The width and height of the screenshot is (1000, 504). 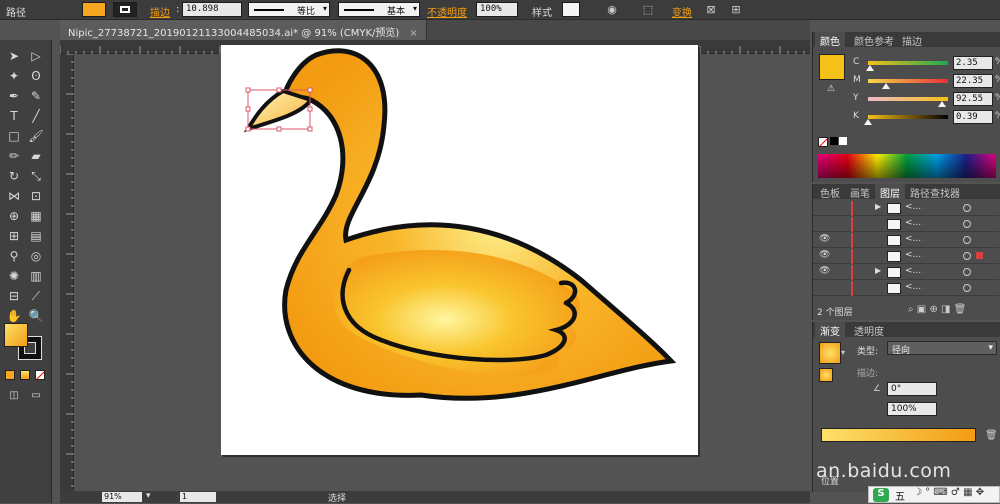 What do you see at coordinates (948, 492) in the screenshot?
I see `ime-settings-icons: ☽ ° ⌨ ♂ ▦ ✥` at bounding box center [948, 492].